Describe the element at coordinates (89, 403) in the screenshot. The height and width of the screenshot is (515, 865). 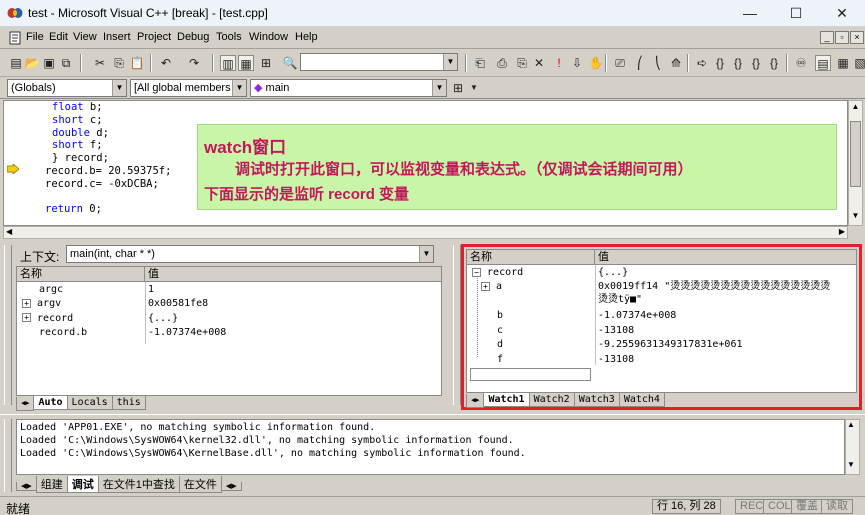
I see `tab-locals: Locals` at that location.